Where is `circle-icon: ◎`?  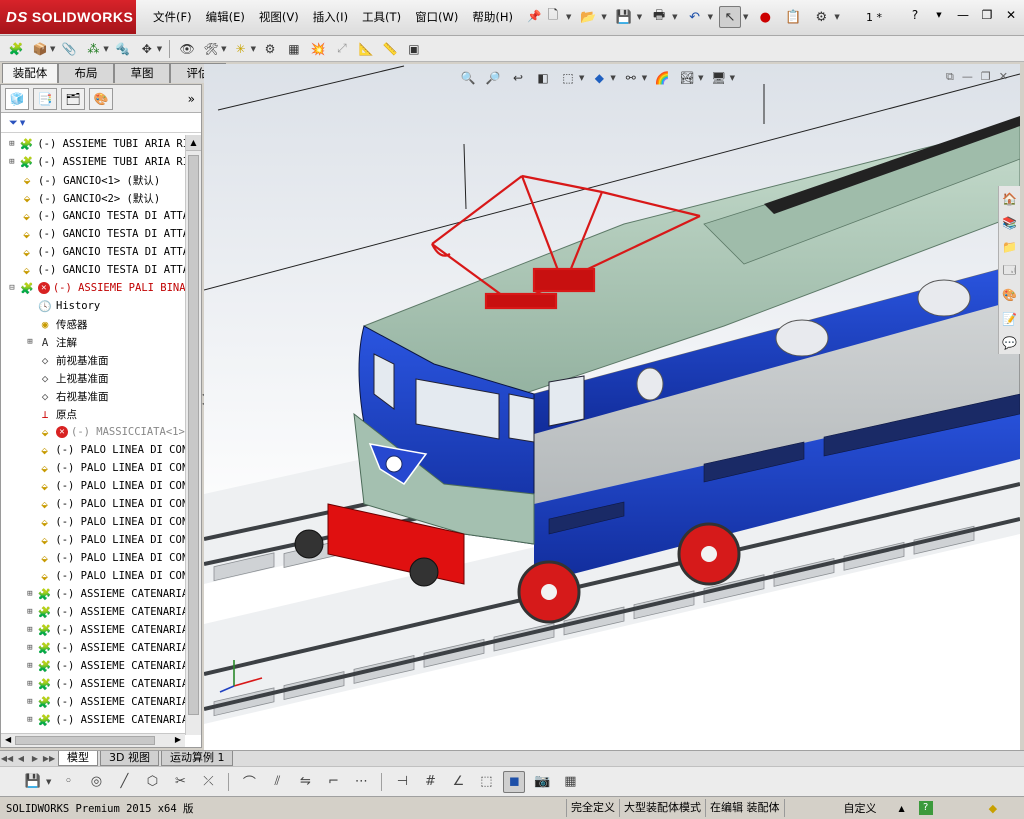
circle-icon: ◎ is located at coordinates (96, 782).